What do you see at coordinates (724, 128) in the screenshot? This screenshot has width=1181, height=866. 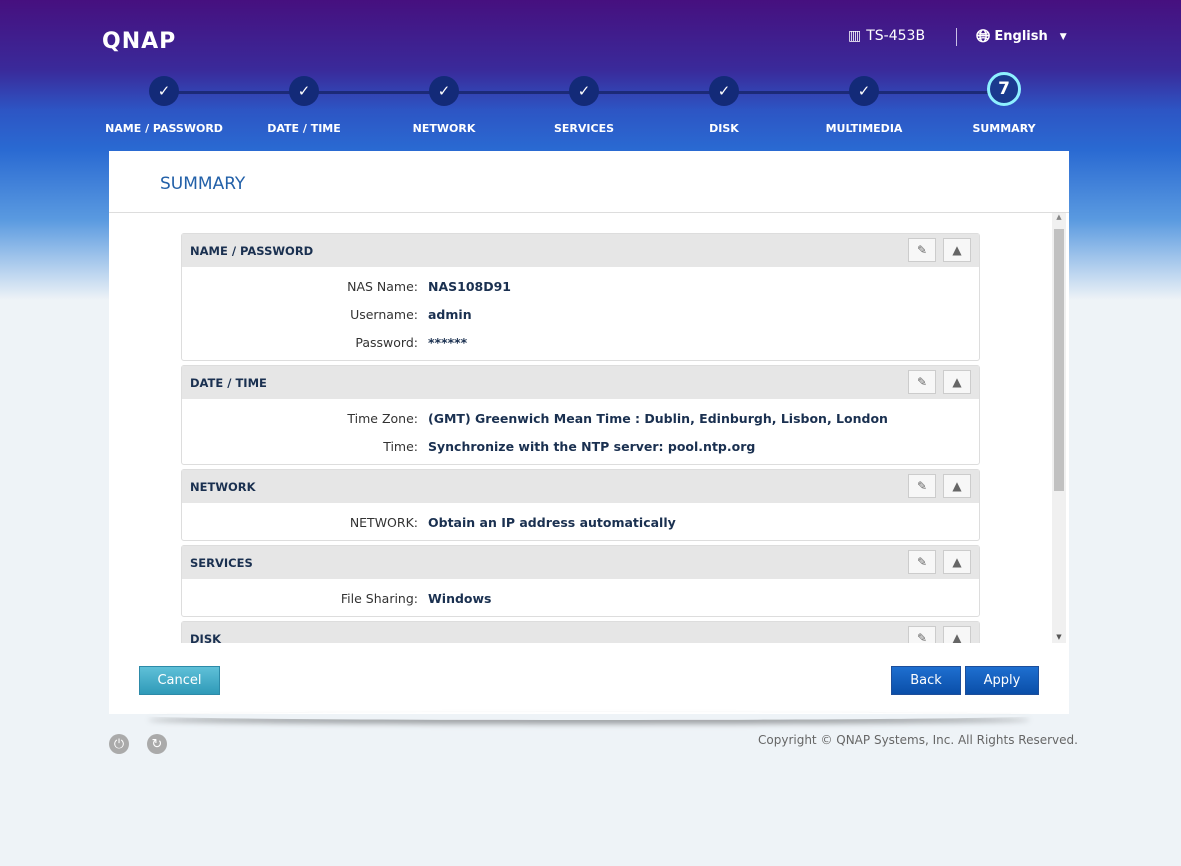 I see `step-label: DISK` at bounding box center [724, 128].